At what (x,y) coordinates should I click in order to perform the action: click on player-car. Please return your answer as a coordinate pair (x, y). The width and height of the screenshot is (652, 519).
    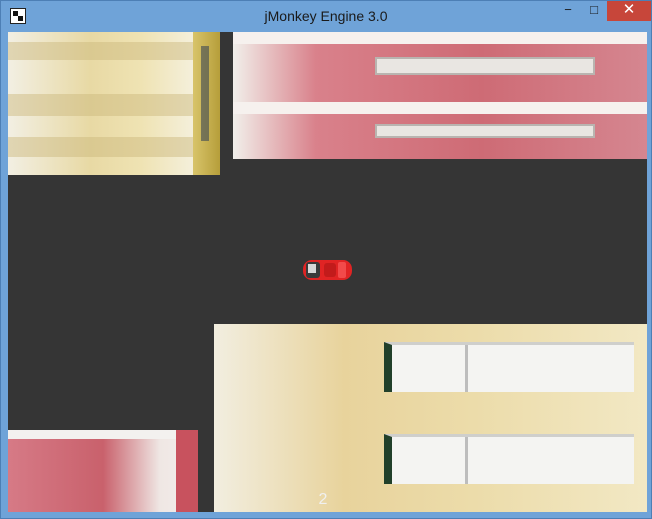
    Looking at the image, I should click on (327, 270).